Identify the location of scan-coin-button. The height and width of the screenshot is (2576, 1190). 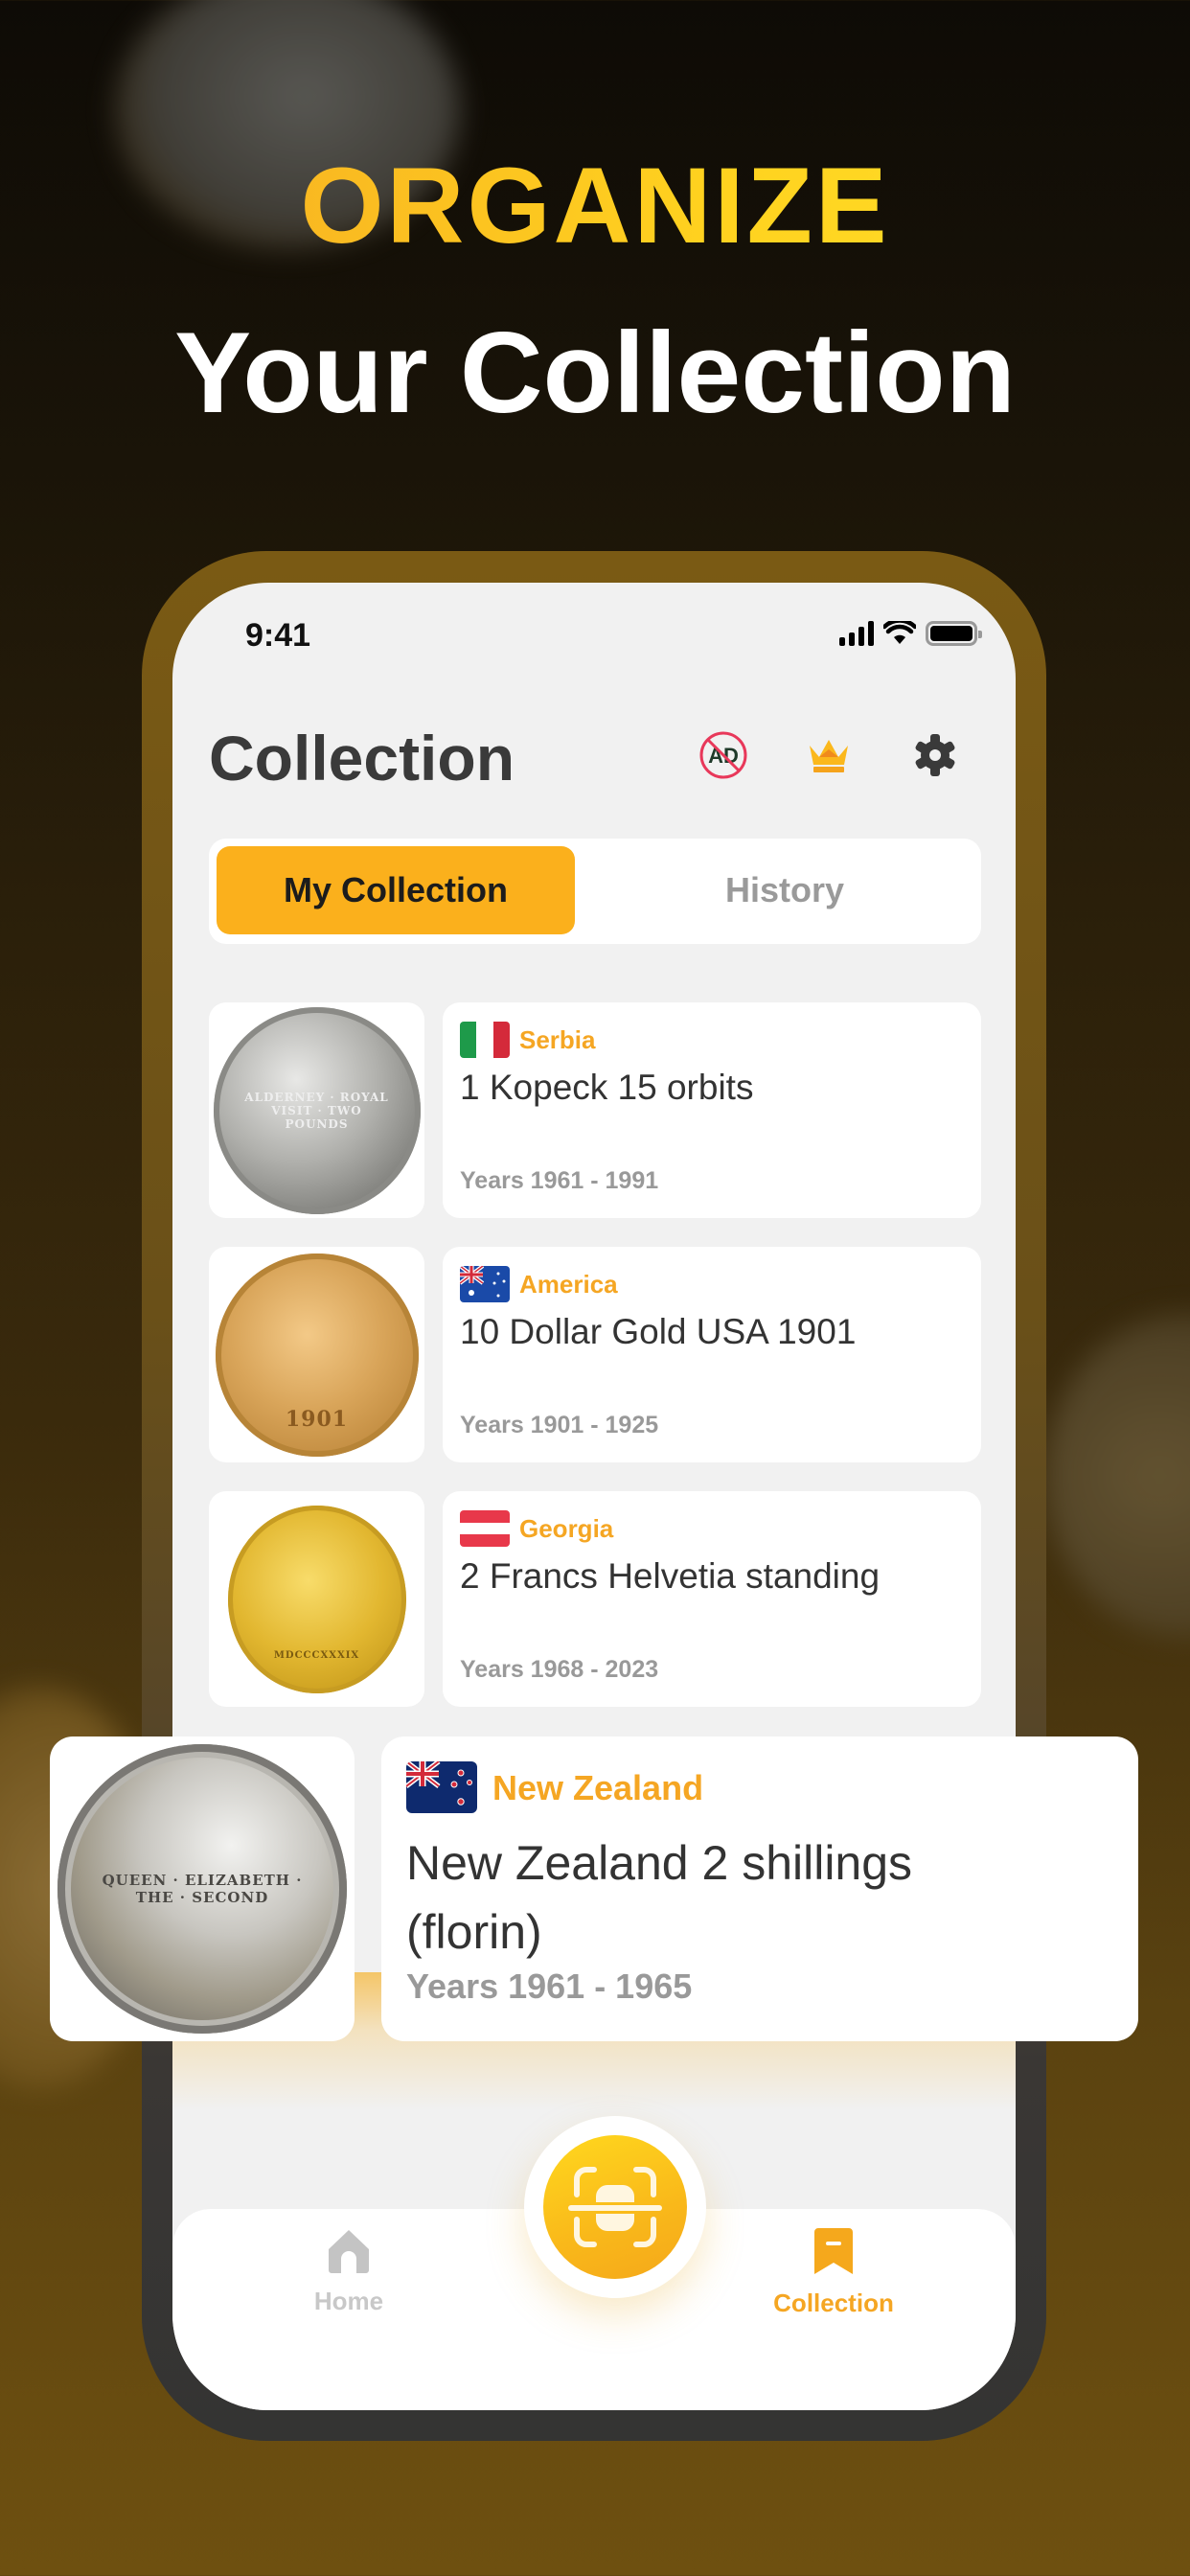
(615, 2207).